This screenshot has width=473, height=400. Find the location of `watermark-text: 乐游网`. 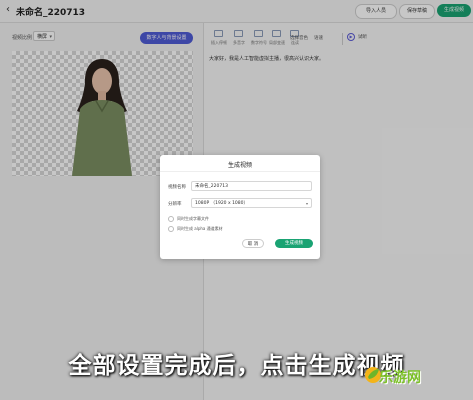

watermark-text: 乐游网 is located at coordinates (400, 378).